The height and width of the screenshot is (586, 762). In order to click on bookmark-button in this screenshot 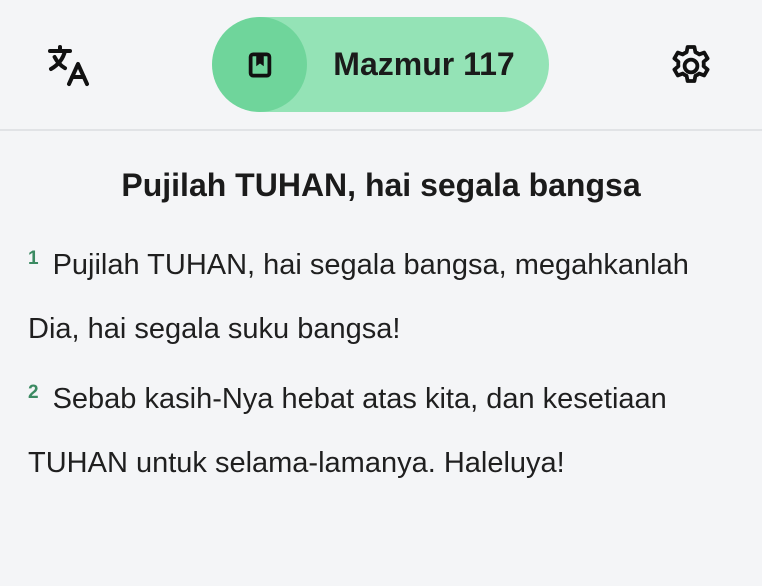, I will do `click(259, 64)`.